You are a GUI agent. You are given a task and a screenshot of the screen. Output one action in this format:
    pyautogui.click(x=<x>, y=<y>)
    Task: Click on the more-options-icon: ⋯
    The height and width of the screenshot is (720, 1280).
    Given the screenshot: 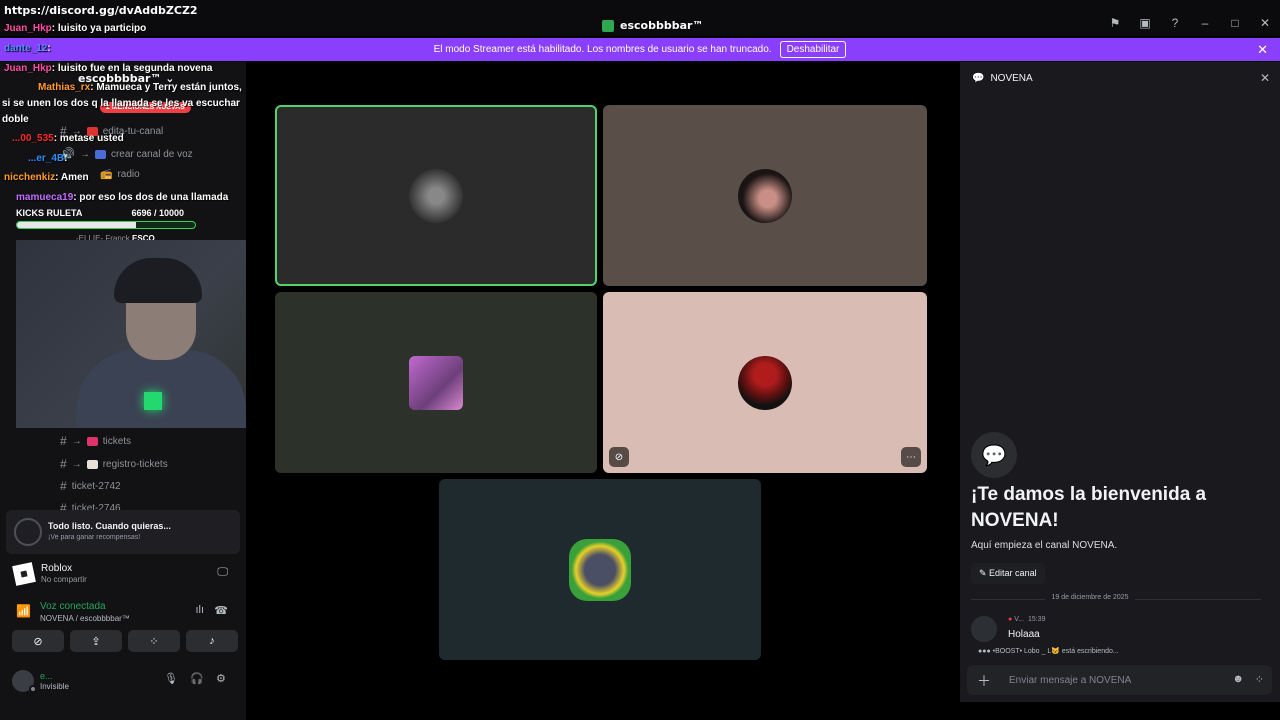 What is the action you would take?
    pyautogui.click(x=911, y=457)
    